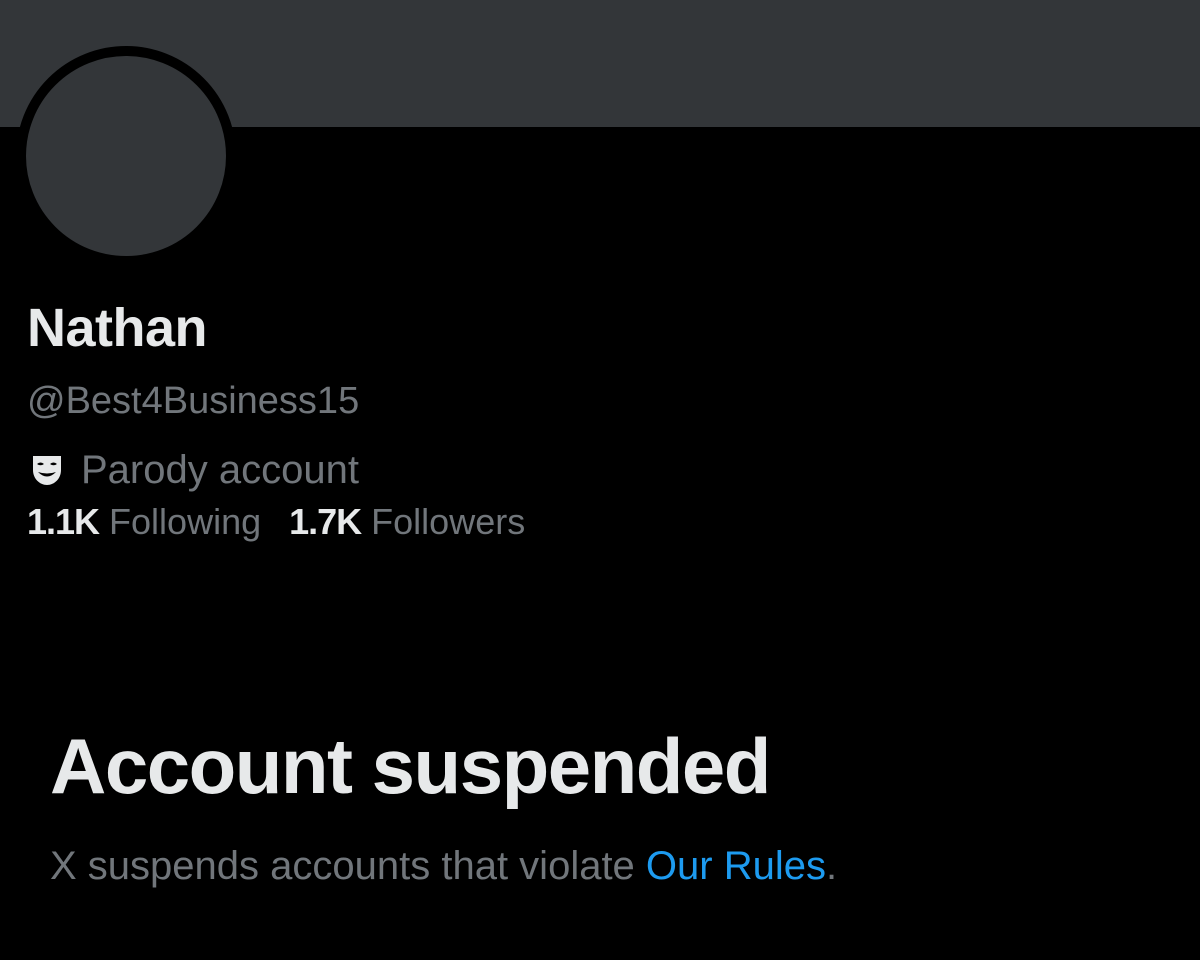 This screenshot has height=960, width=1200. I want to click on avatar, so click(126, 156).